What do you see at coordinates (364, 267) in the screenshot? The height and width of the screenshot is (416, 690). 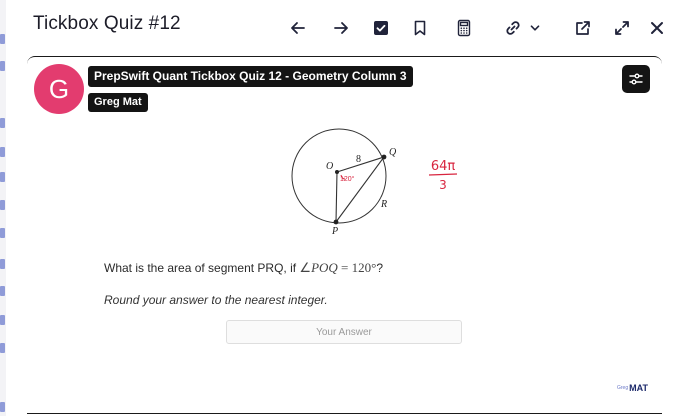 I see `angle-value: 120°` at bounding box center [364, 267].